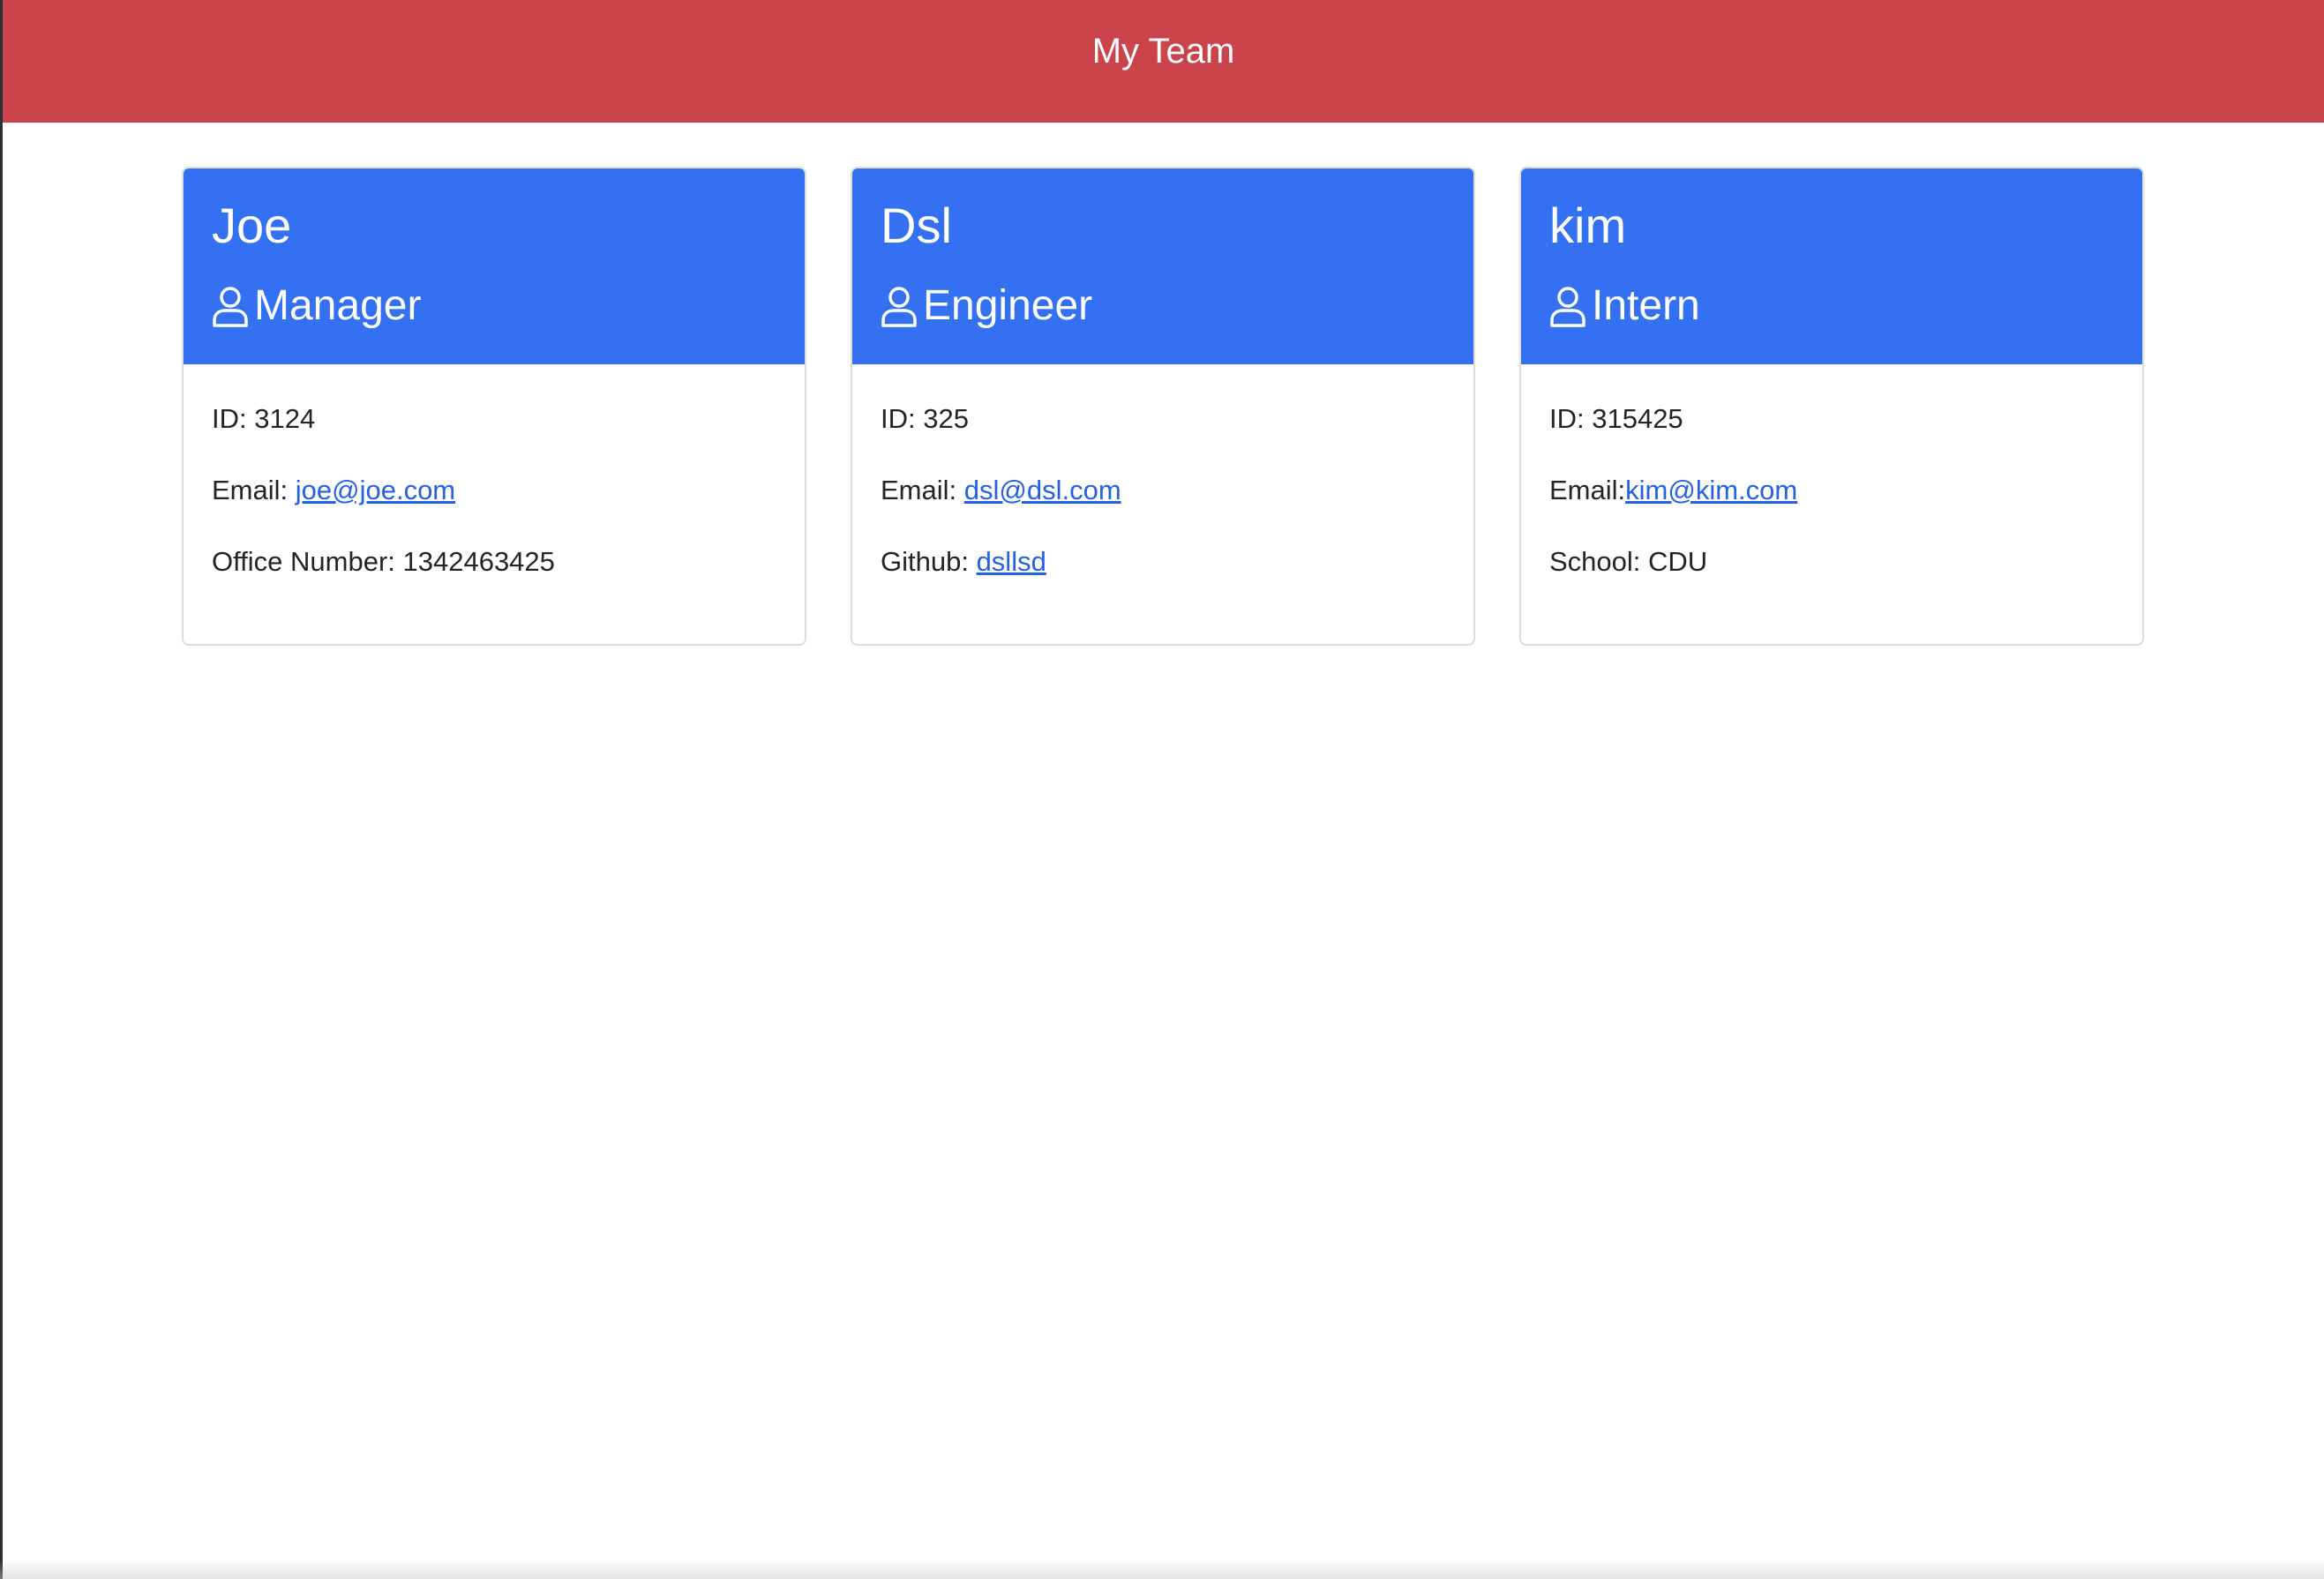  Describe the element at coordinates (1831, 471) in the screenshot. I see `card-body: ID: 315425 Email:kim@kim.com School: CDU` at that location.